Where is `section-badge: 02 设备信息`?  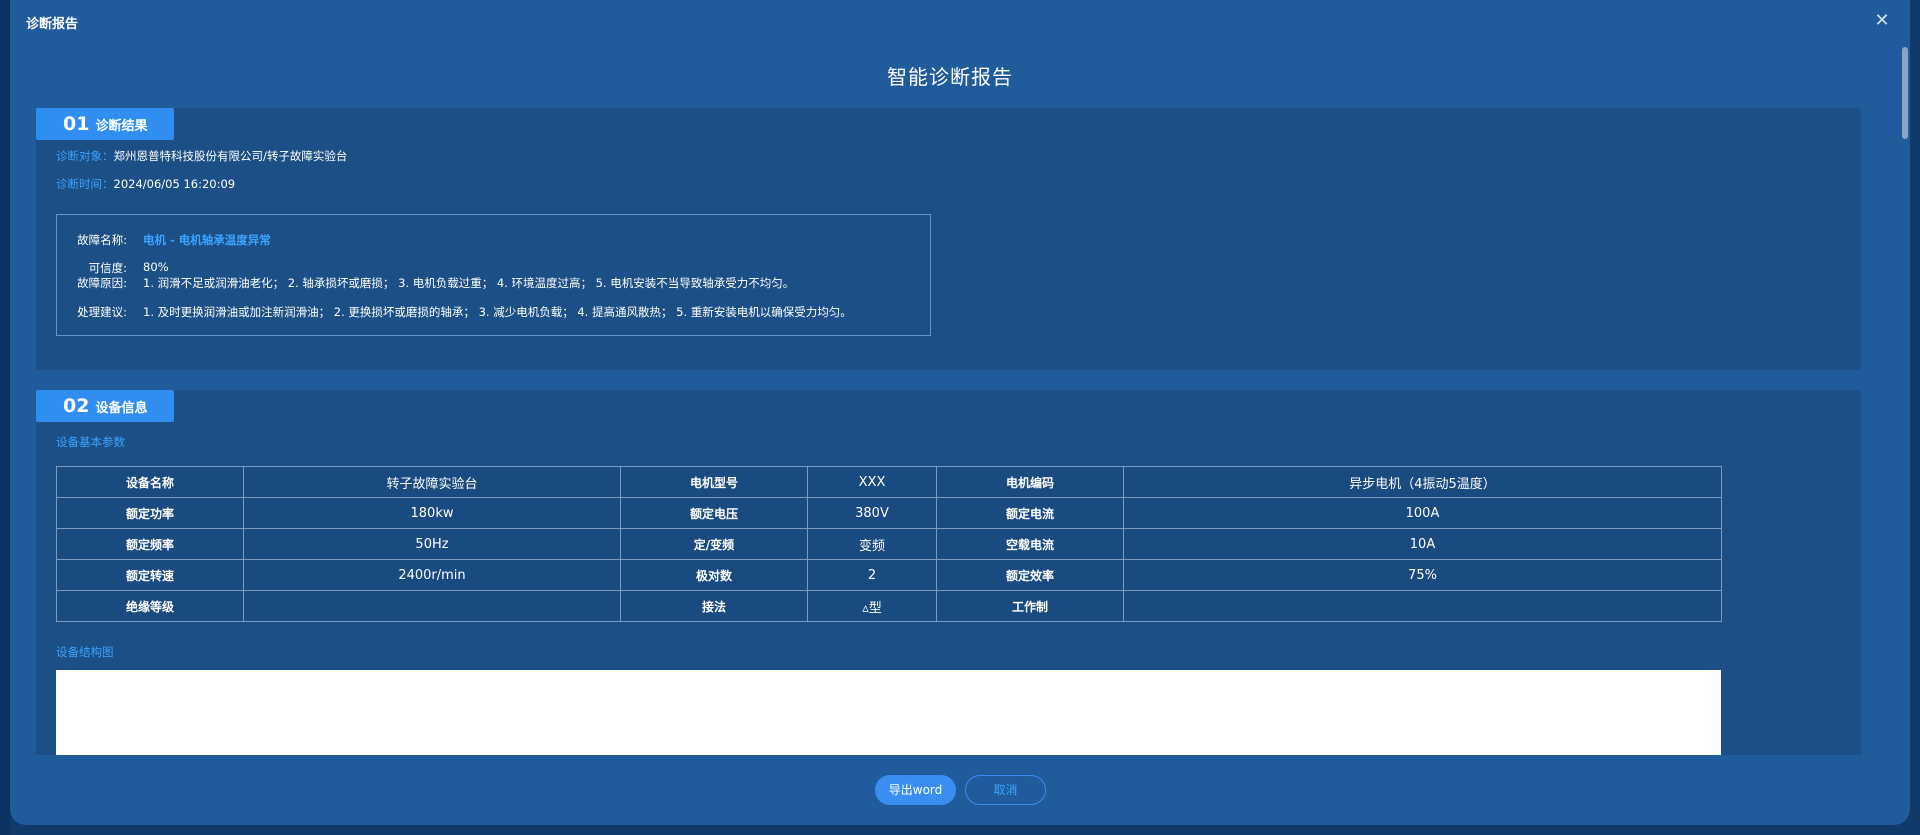 section-badge: 02 设备信息 is located at coordinates (105, 406).